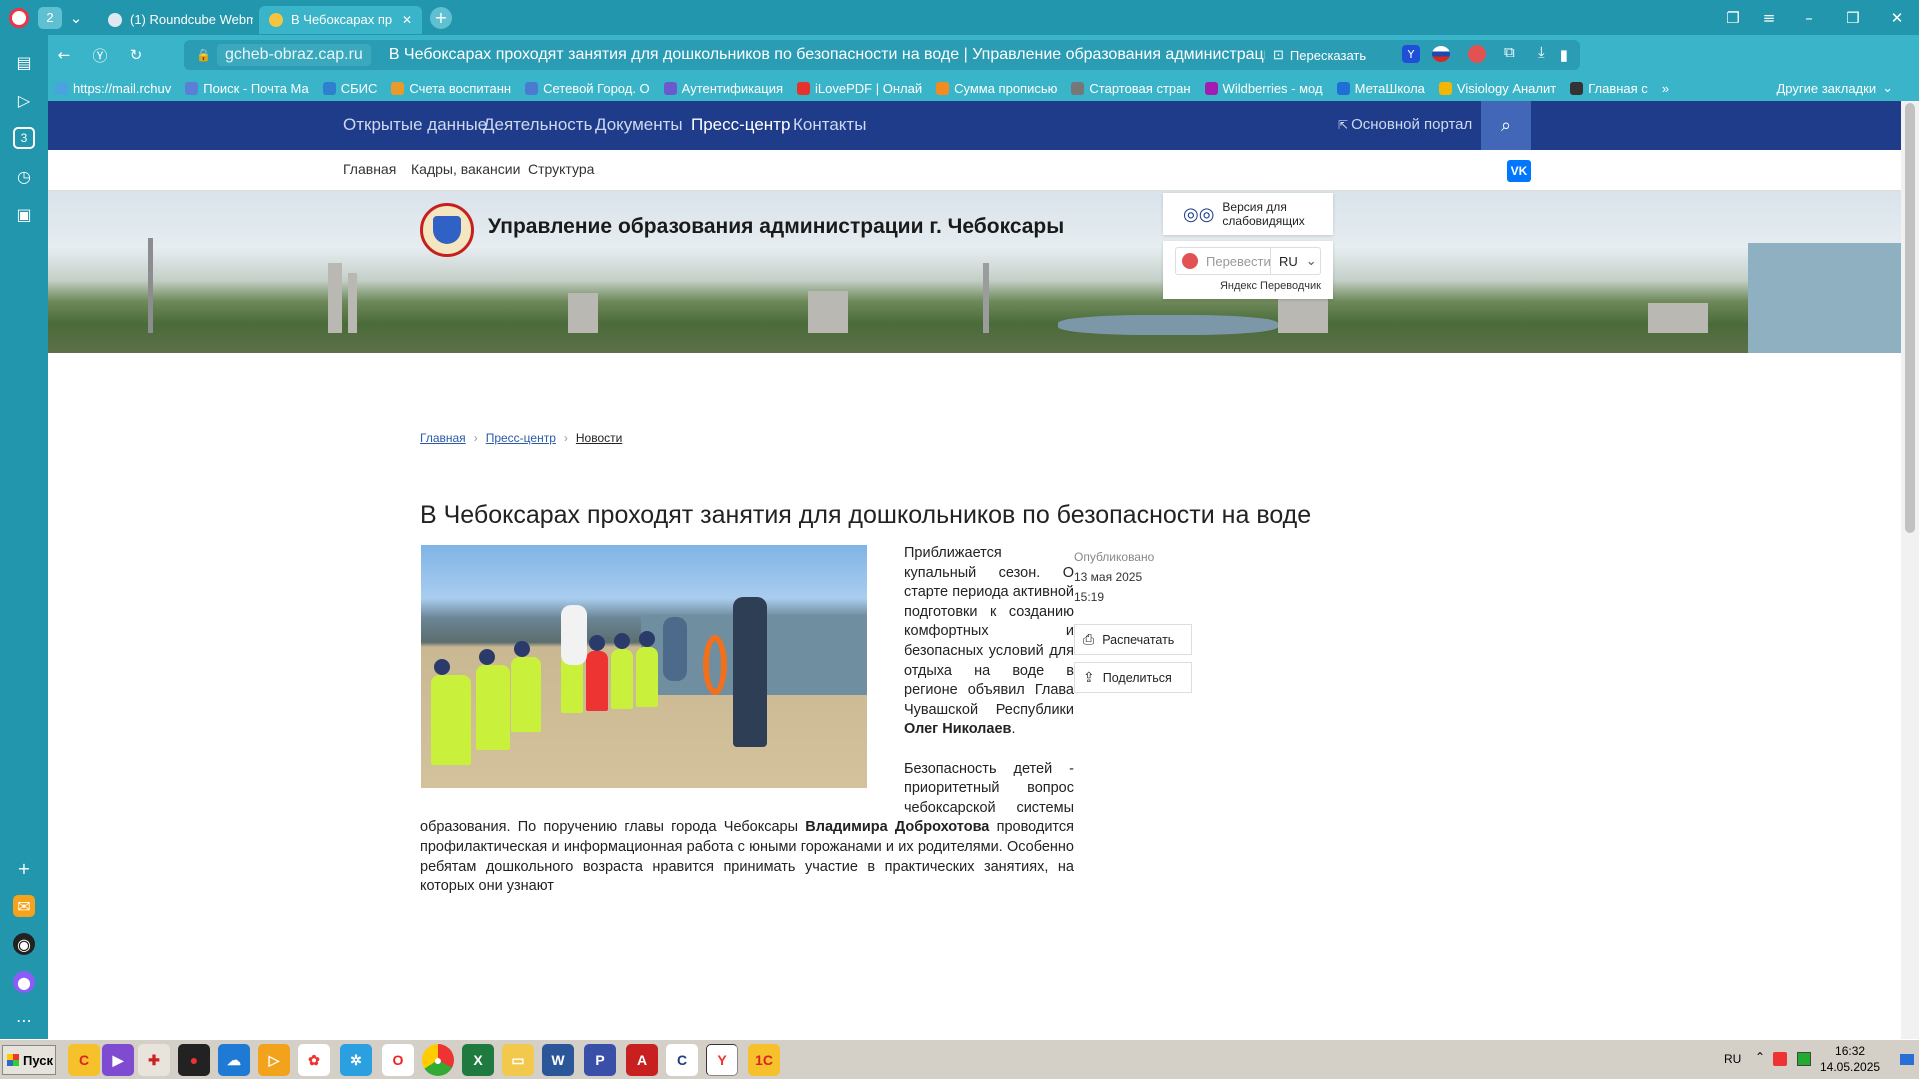 The image size is (1919, 1079). Describe the element at coordinates (1665, 88) in the screenshot. I see `bookmarks-overflow-icon: »` at that location.